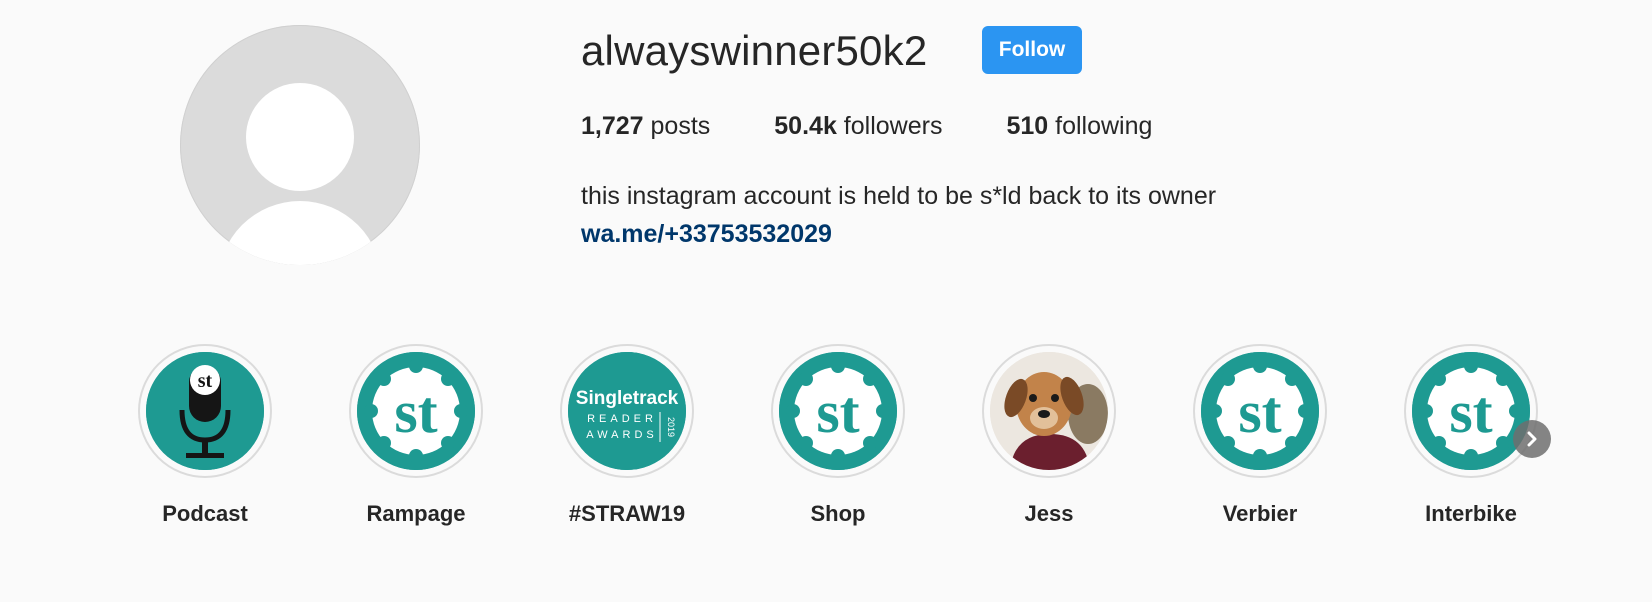  I want to click on highlight-podcast: st Podcast, so click(205, 439).